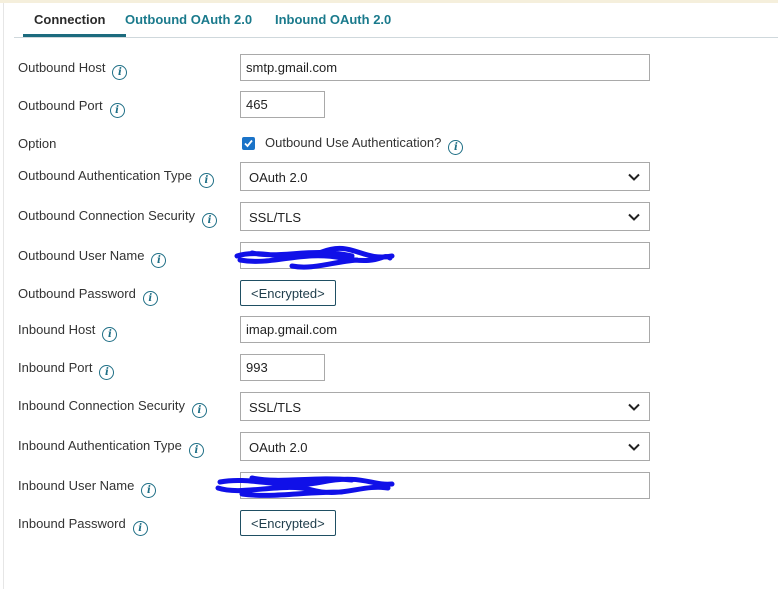  What do you see at coordinates (333, 19) in the screenshot?
I see `tab-inbound-oauth: Inbound OAuth 2.0` at bounding box center [333, 19].